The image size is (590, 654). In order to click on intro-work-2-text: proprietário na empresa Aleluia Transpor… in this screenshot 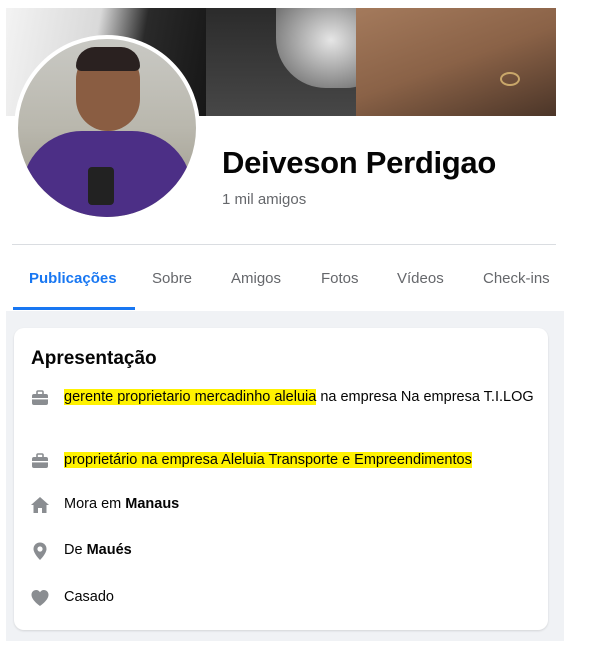, I will do `click(299, 460)`.